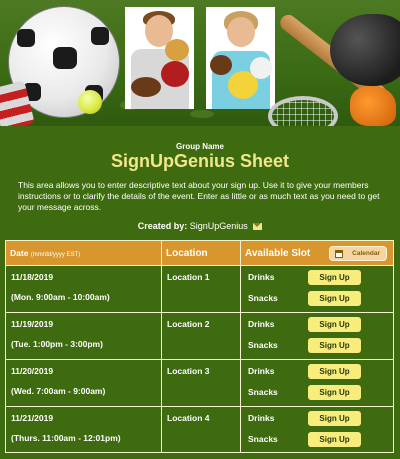 The width and height of the screenshot is (400, 459). What do you see at coordinates (83, 430) in the screenshot?
I see `date-cell: 11/21/2019 (Thurs. 11:00am - 12:01pm)` at bounding box center [83, 430].